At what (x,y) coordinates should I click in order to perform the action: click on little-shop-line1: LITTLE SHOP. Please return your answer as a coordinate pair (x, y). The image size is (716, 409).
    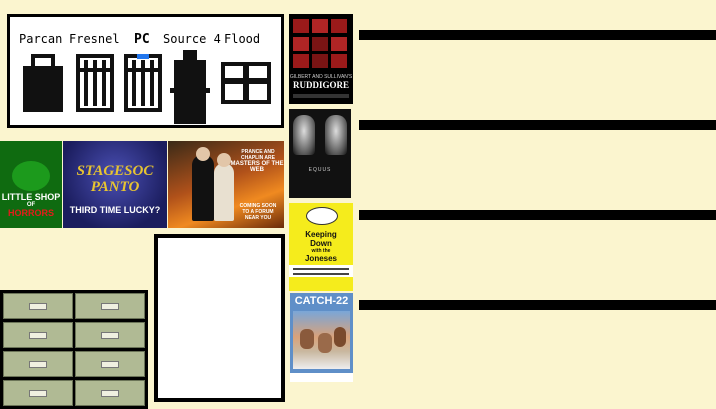
    Looking at the image, I should click on (31, 197).